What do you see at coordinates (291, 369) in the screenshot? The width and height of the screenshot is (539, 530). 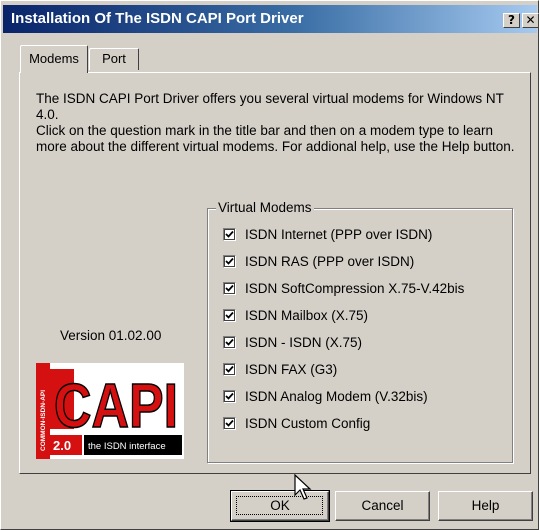 I see `modem-option-label: ISDN FAX (G3)` at bounding box center [291, 369].